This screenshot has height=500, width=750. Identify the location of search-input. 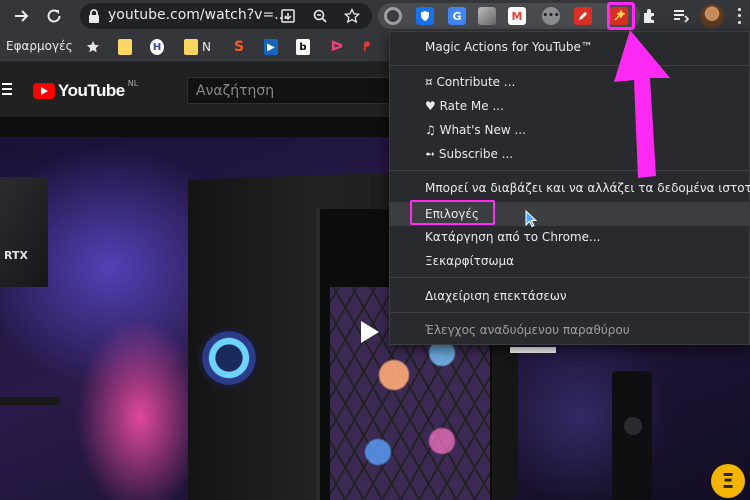
(297, 90).